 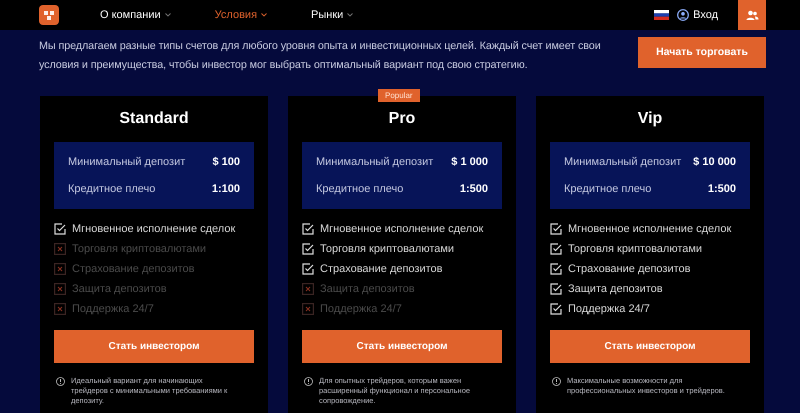 I want to click on users-icon, so click(x=752, y=15).